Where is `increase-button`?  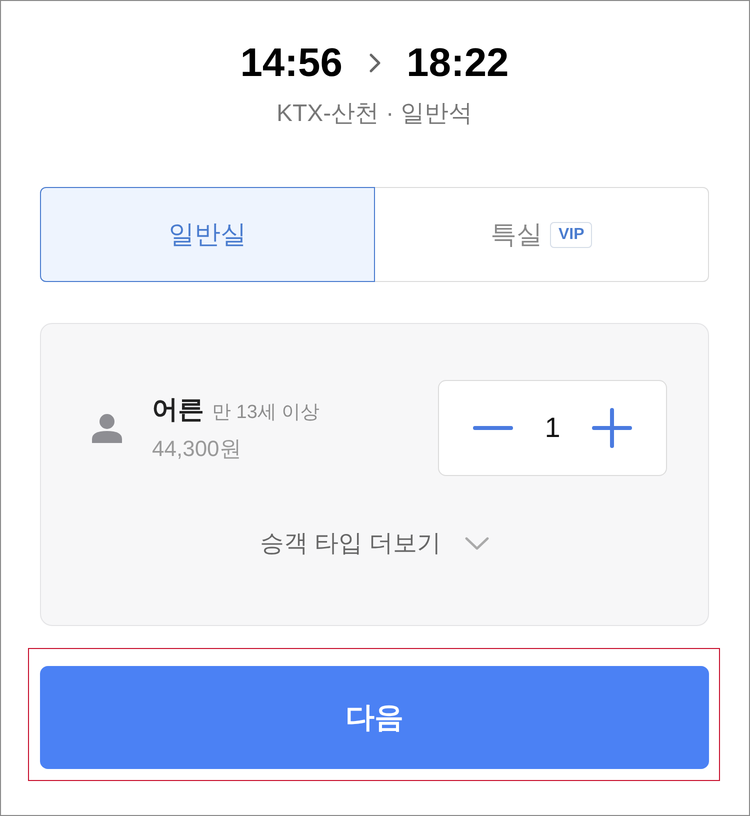
increase-button is located at coordinates (611, 428).